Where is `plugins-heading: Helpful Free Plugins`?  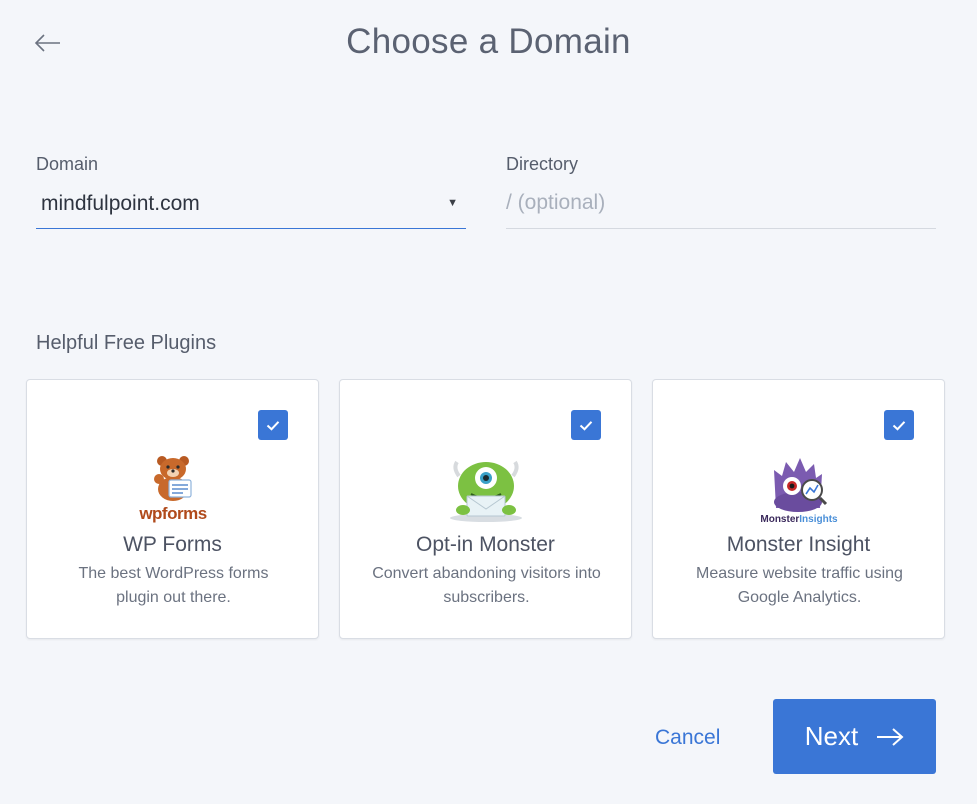 plugins-heading: Helpful Free Plugins is located at coordinates (126, 343).